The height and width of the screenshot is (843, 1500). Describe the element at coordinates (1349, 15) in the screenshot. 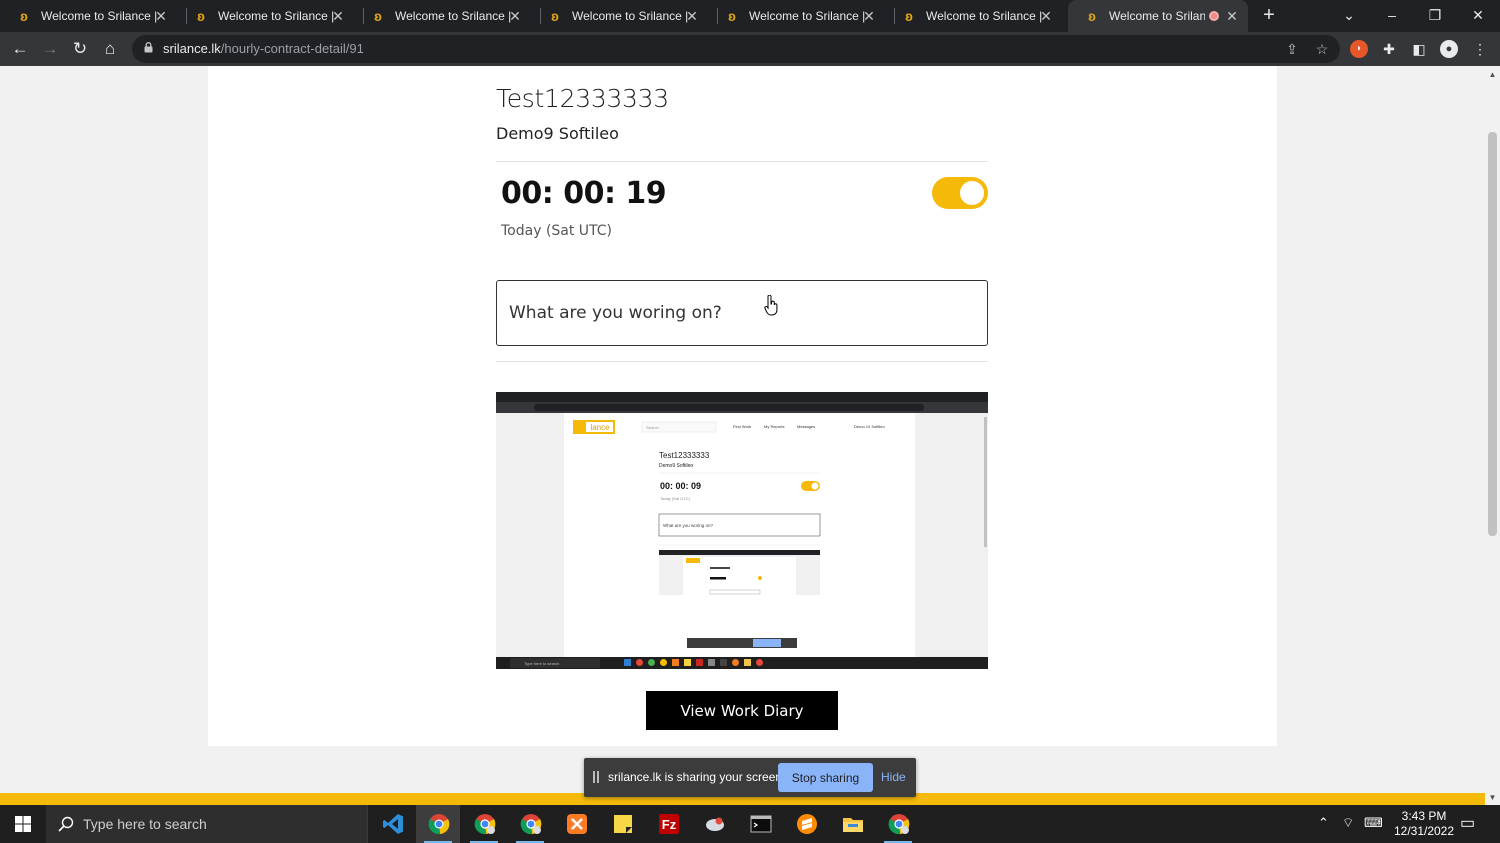

I see `tab-search-icon: ⌄` at that location.